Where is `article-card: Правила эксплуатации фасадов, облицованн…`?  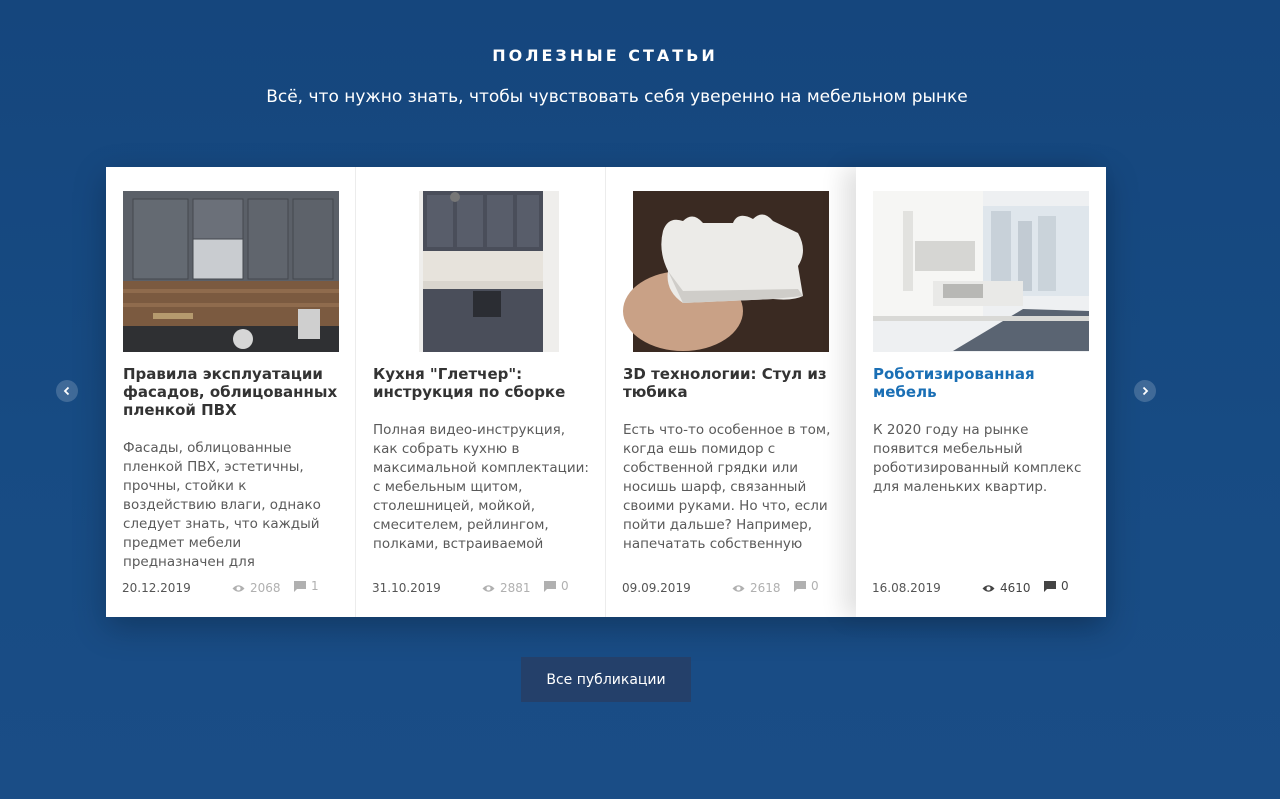 article-card: Правила эксплуатации фасадов, облицованн… is located at coordinates (231, 392).